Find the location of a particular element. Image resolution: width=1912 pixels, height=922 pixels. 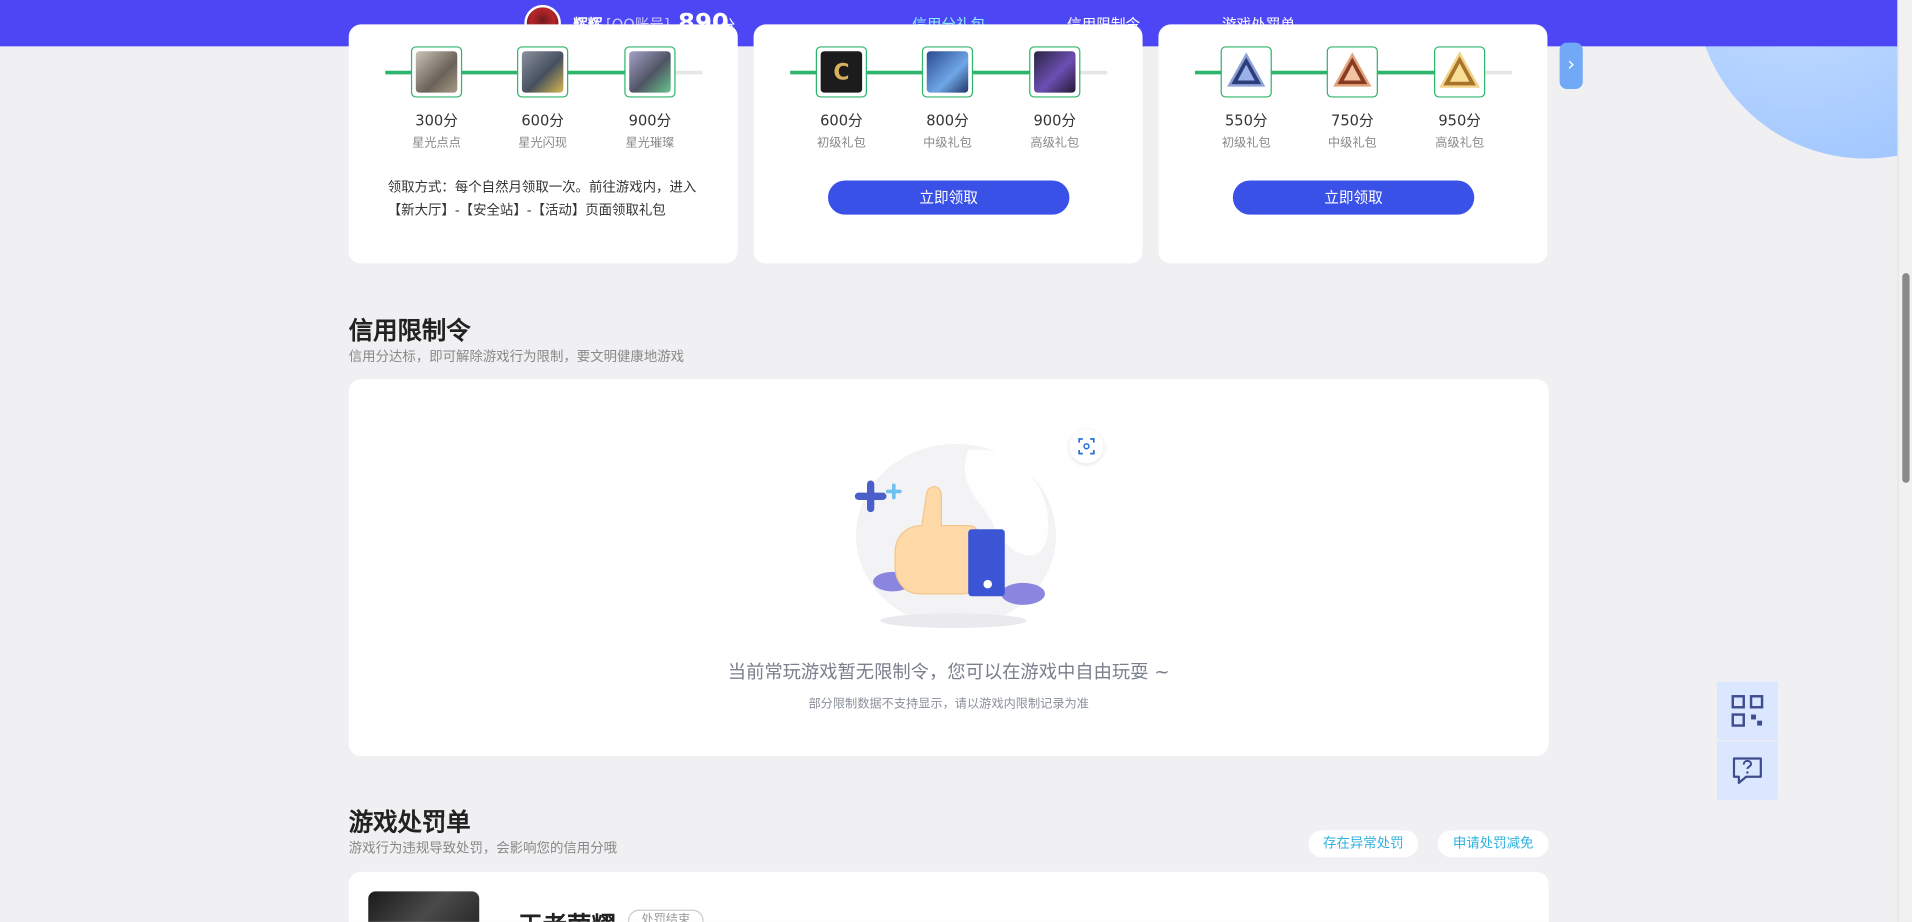

gift-points: 300分 is located at coordinates (436, 121).